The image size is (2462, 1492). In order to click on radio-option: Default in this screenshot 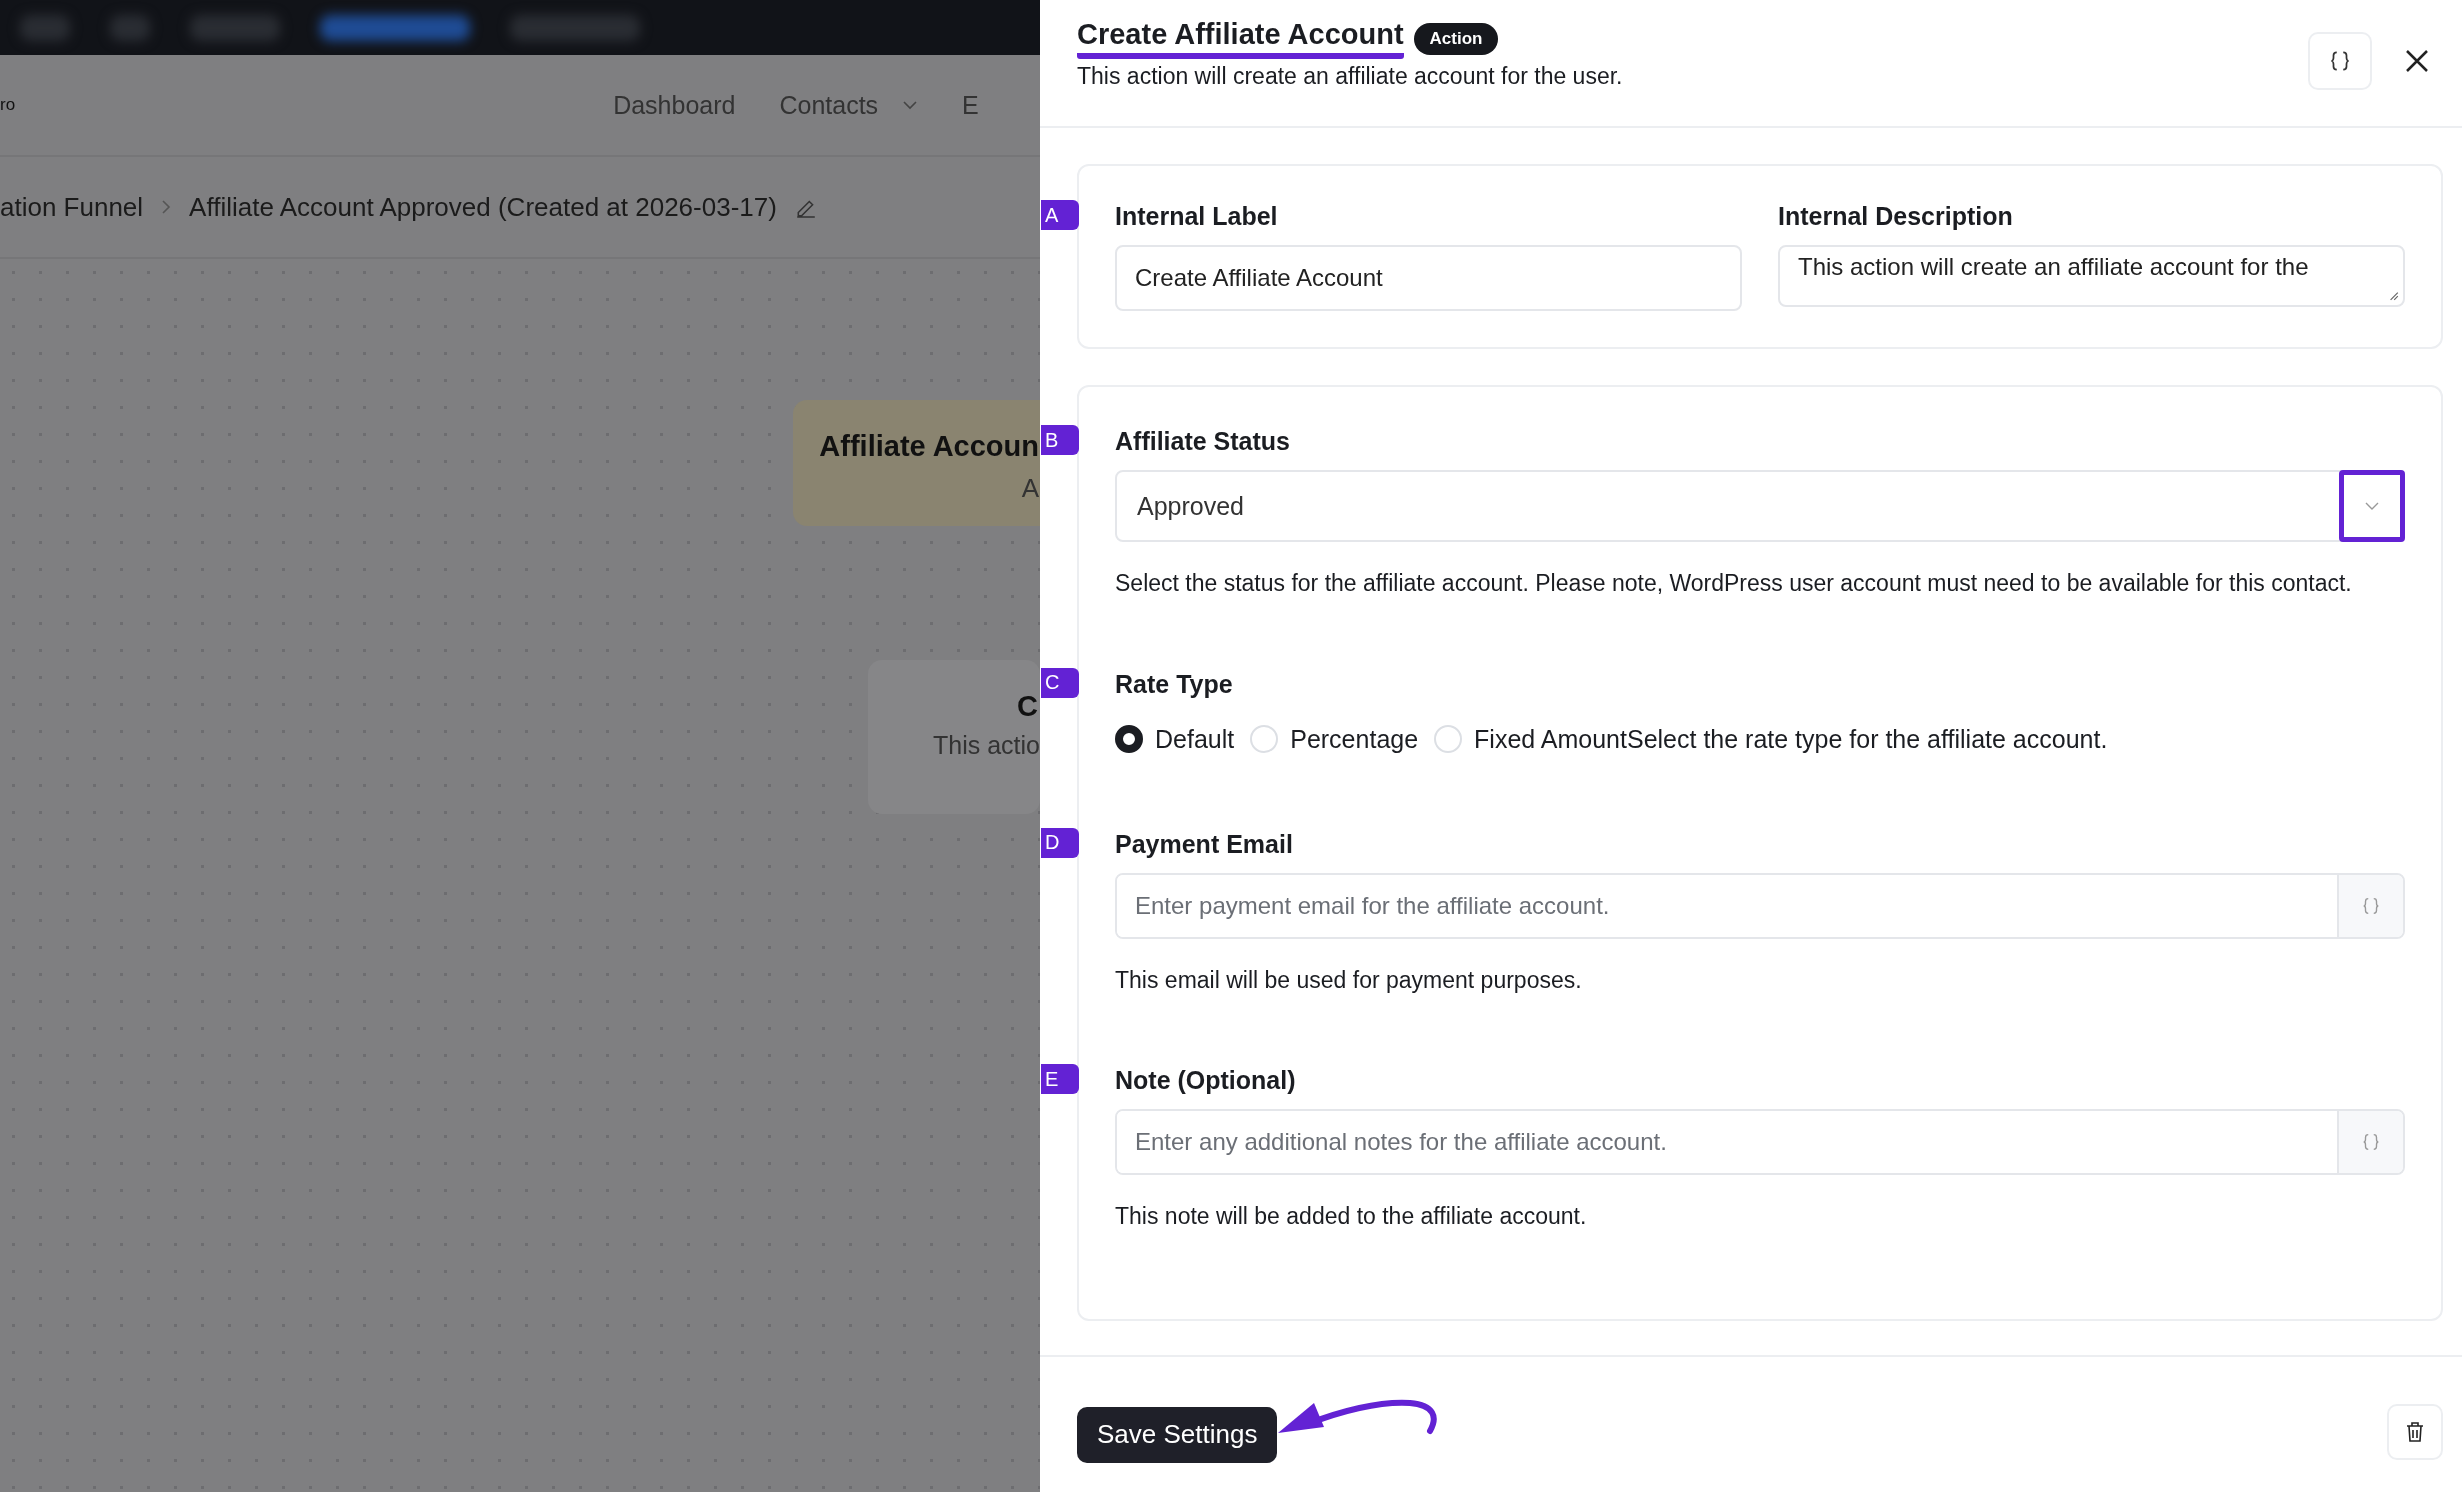, I will do `click(1175, 739)`.